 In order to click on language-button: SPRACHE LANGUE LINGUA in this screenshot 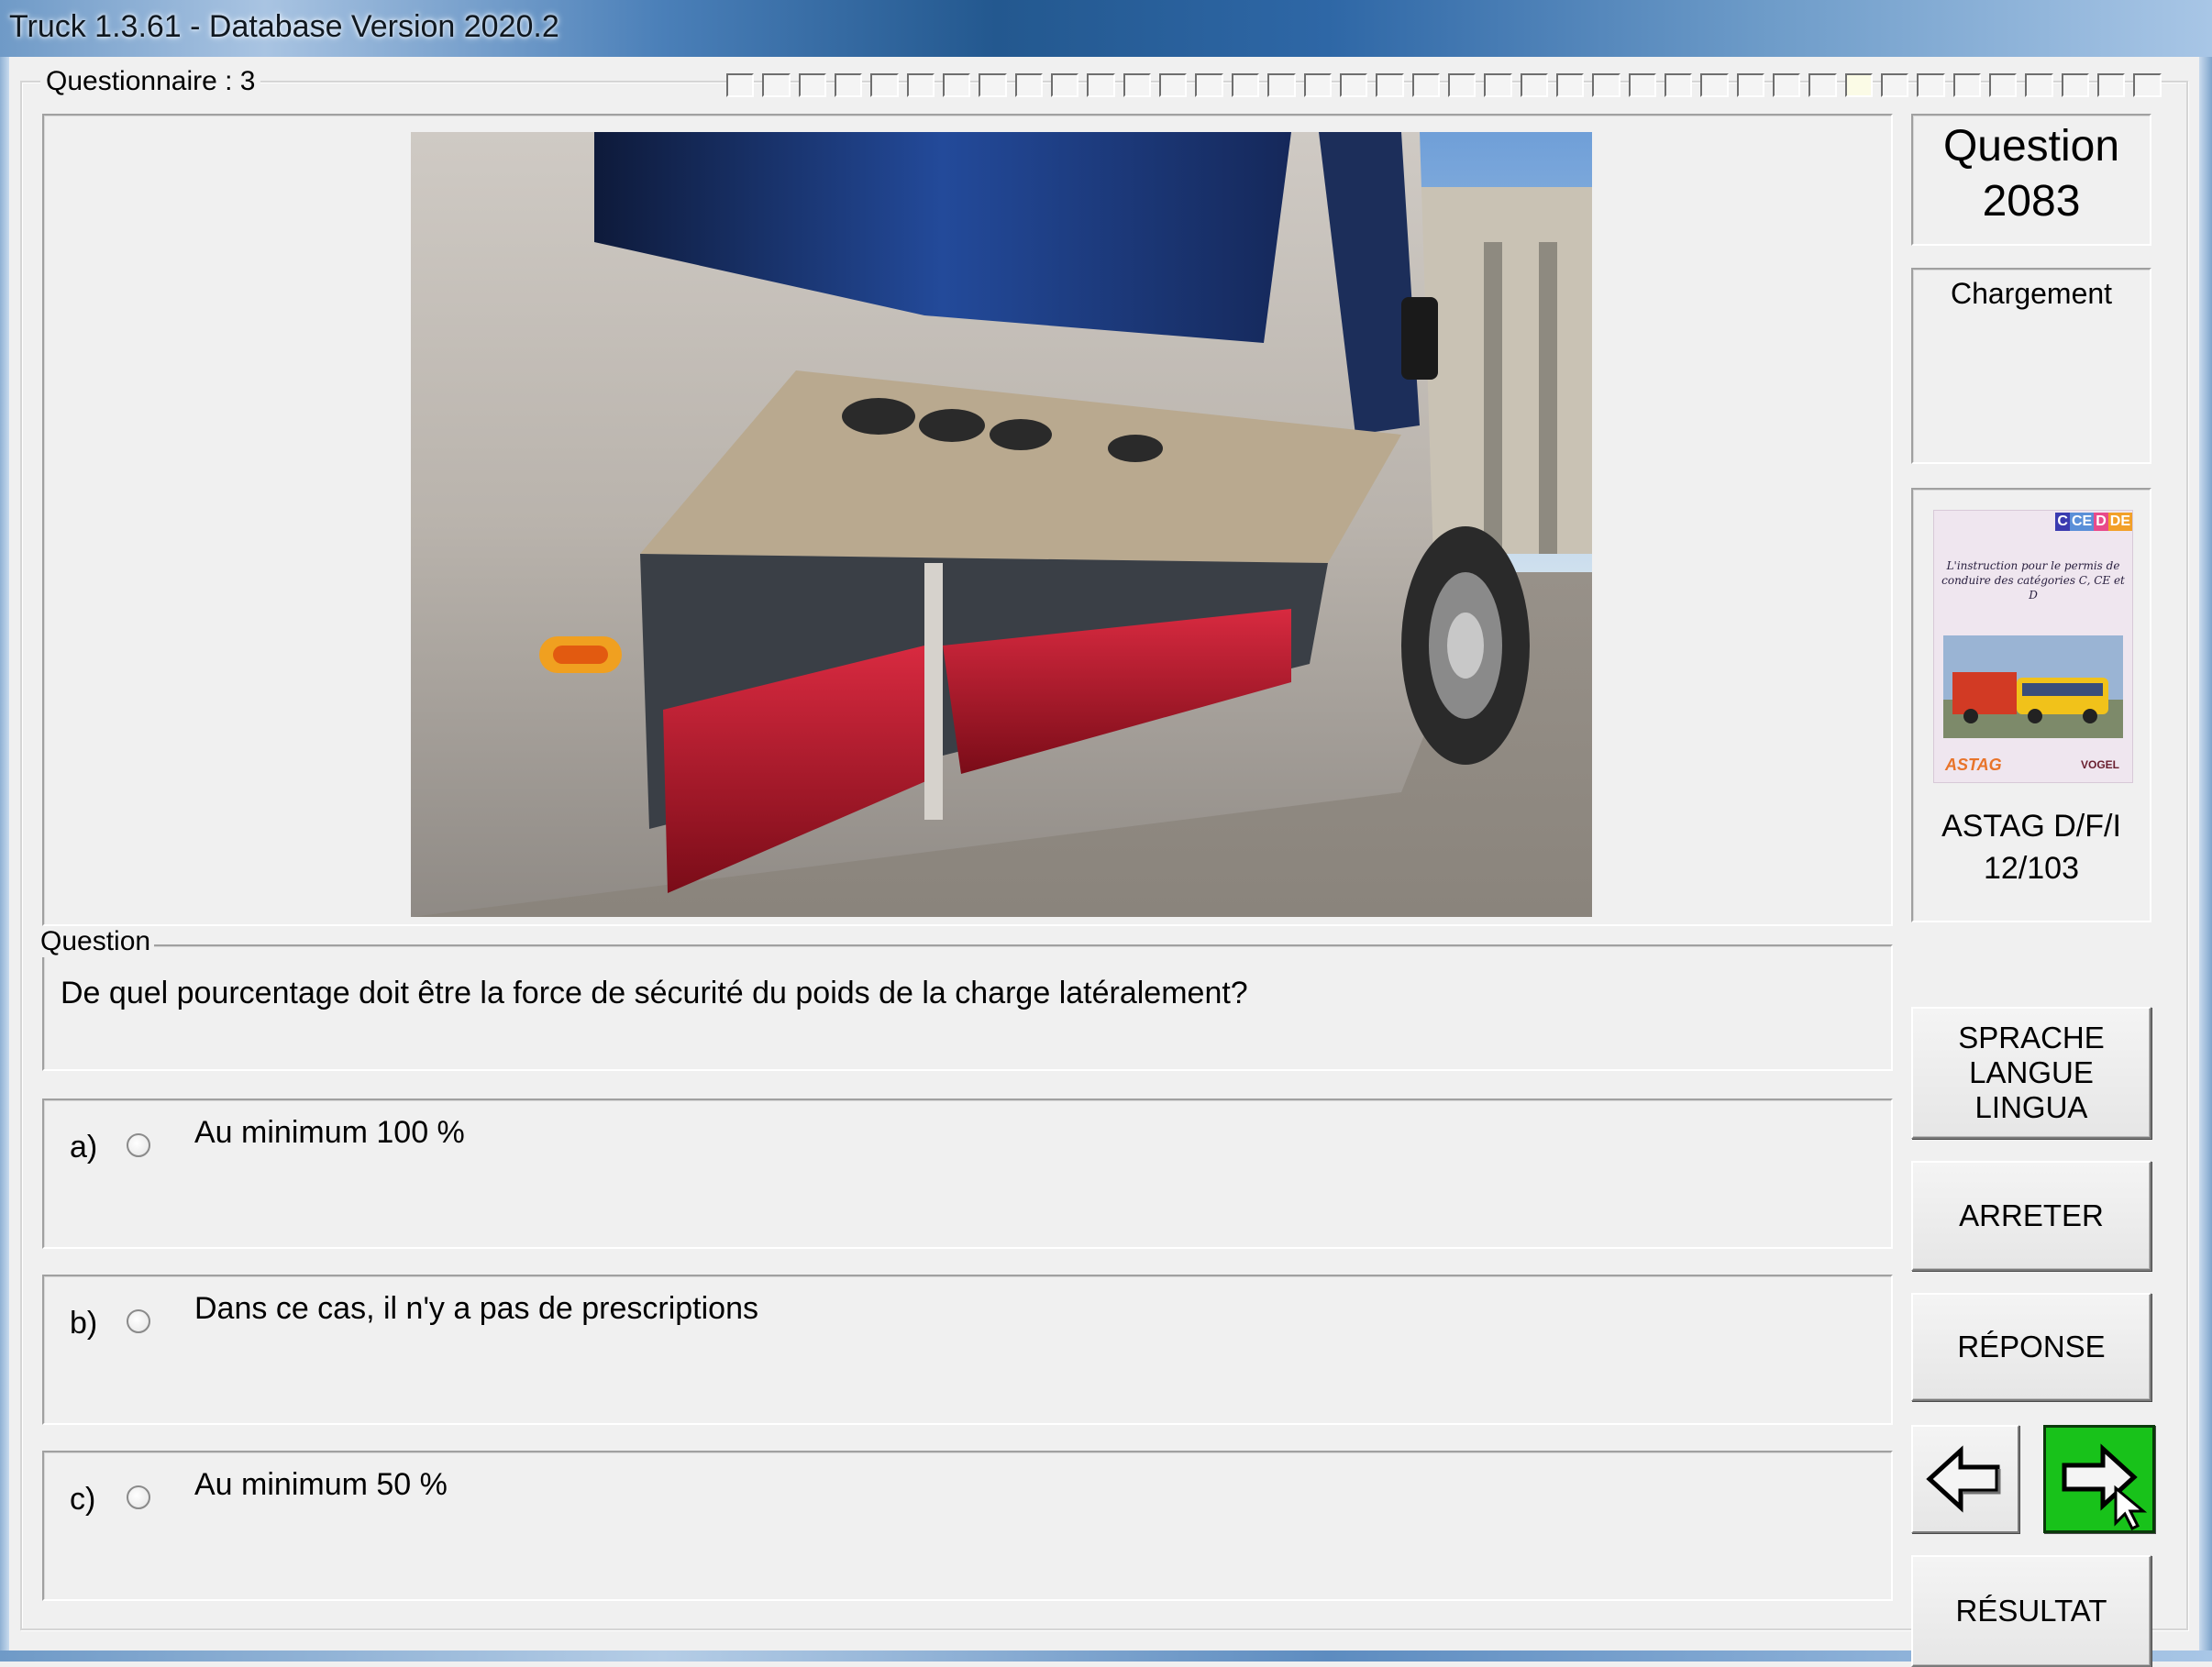, I will do `click(2031, 1073)`.